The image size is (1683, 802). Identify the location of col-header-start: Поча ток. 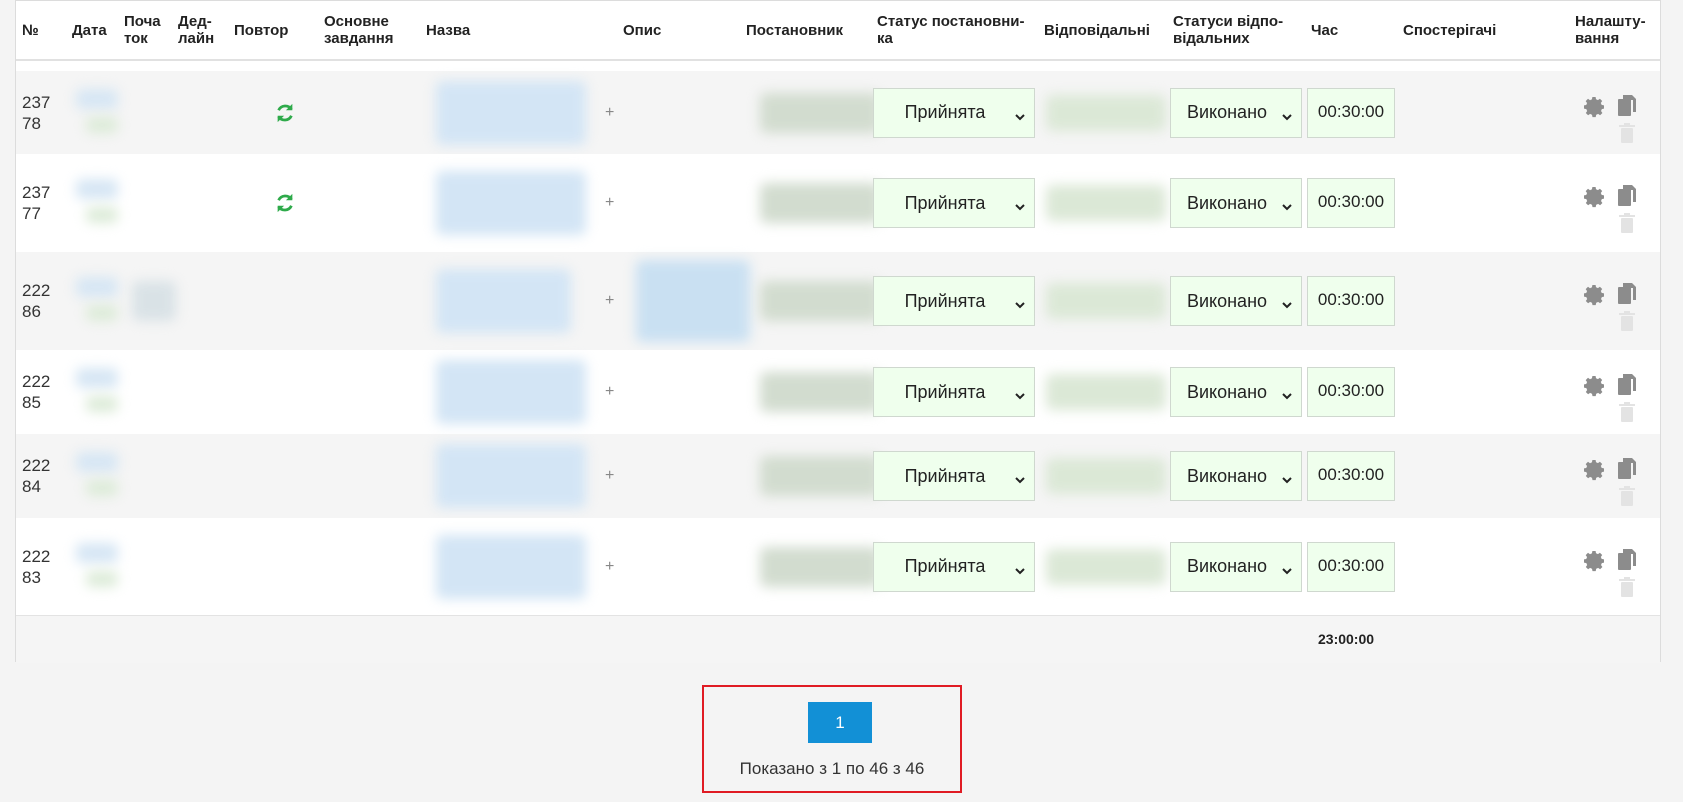
(144, 30).